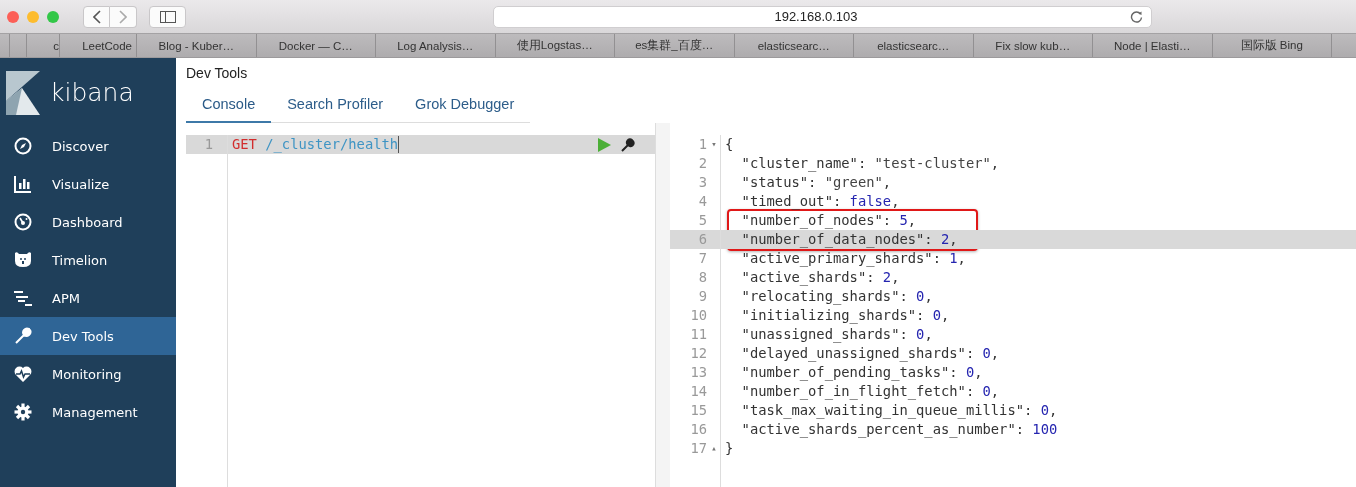 Image resolution: width=1356 pixels, height=487 pixels. I want to click on code-line: "active_primary_shards": 1,, so click(853, 258).